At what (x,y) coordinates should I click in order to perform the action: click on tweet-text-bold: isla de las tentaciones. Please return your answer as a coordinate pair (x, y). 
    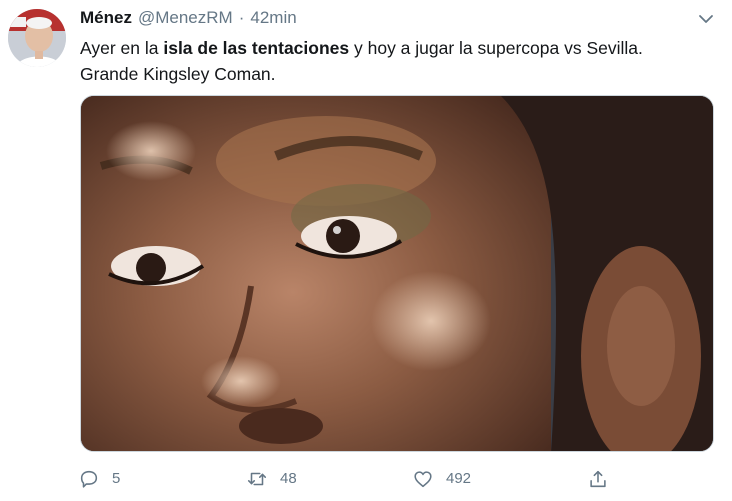
    Looking at the image, I should click on (256, 48).